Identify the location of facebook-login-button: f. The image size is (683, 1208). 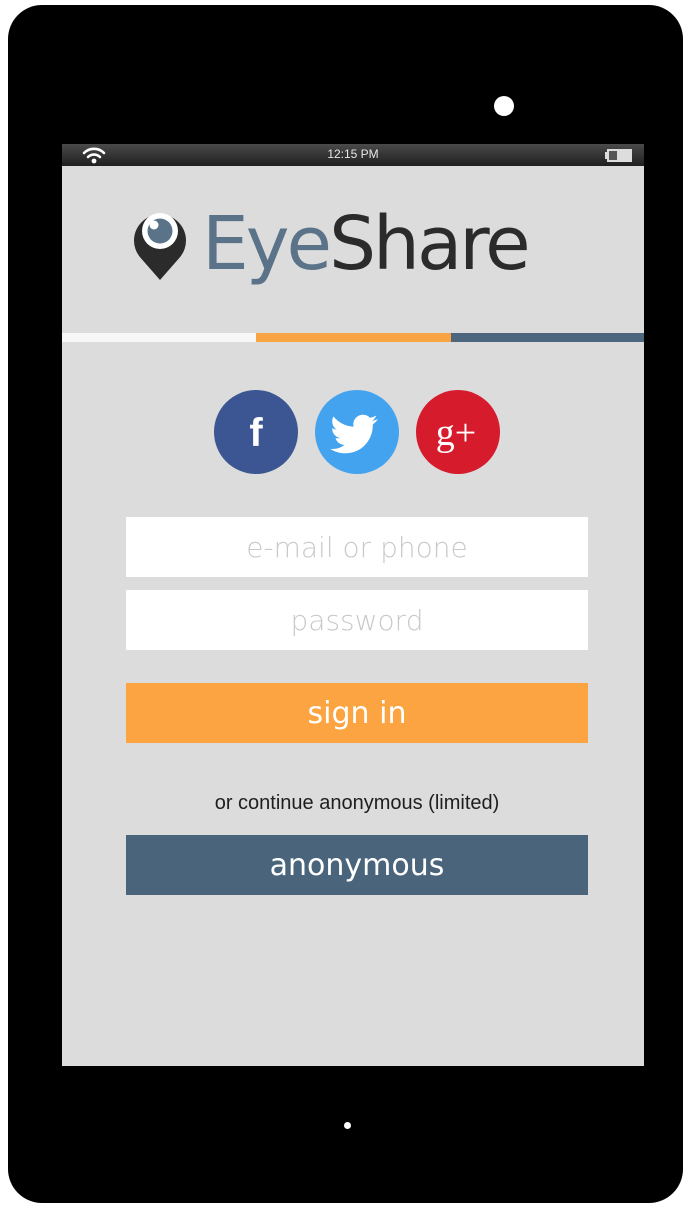
(256, 432).